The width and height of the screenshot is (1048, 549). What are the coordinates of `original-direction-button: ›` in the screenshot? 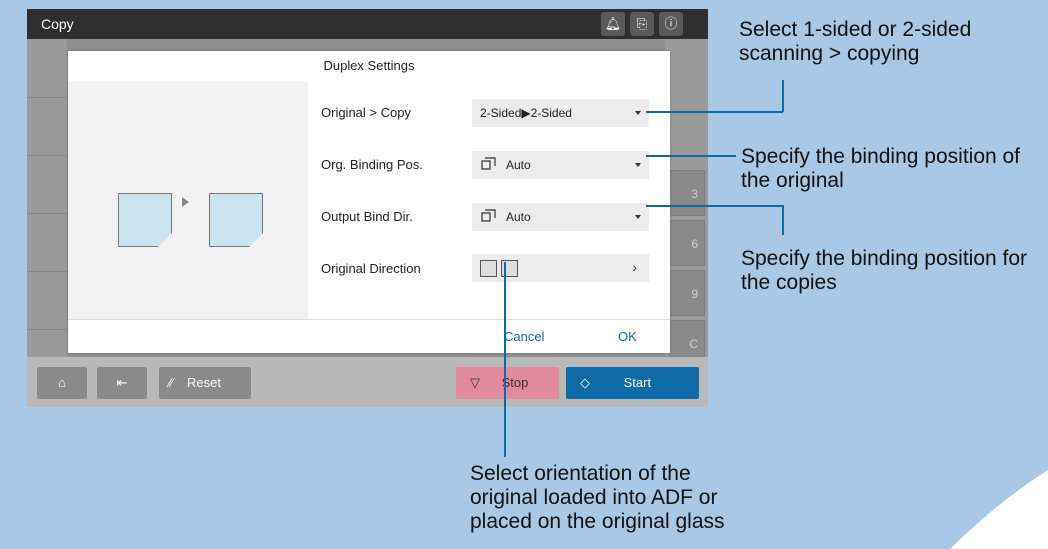 It's located at (560, 268).